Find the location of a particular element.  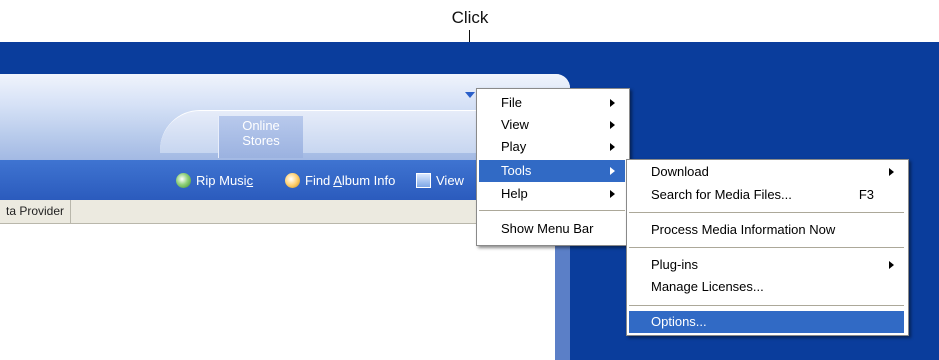

column-header-provider: ta Provider is located at coordinates (36, 211).